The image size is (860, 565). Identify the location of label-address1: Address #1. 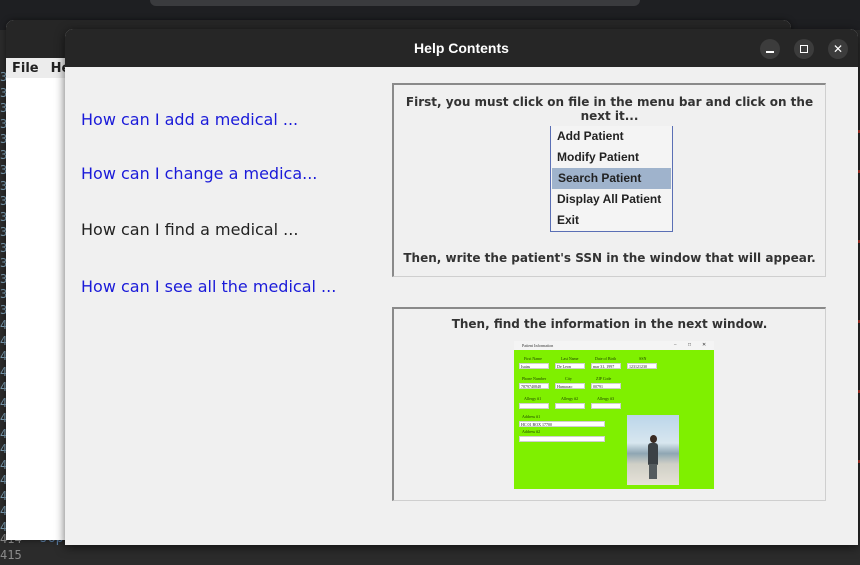
(531, 416).